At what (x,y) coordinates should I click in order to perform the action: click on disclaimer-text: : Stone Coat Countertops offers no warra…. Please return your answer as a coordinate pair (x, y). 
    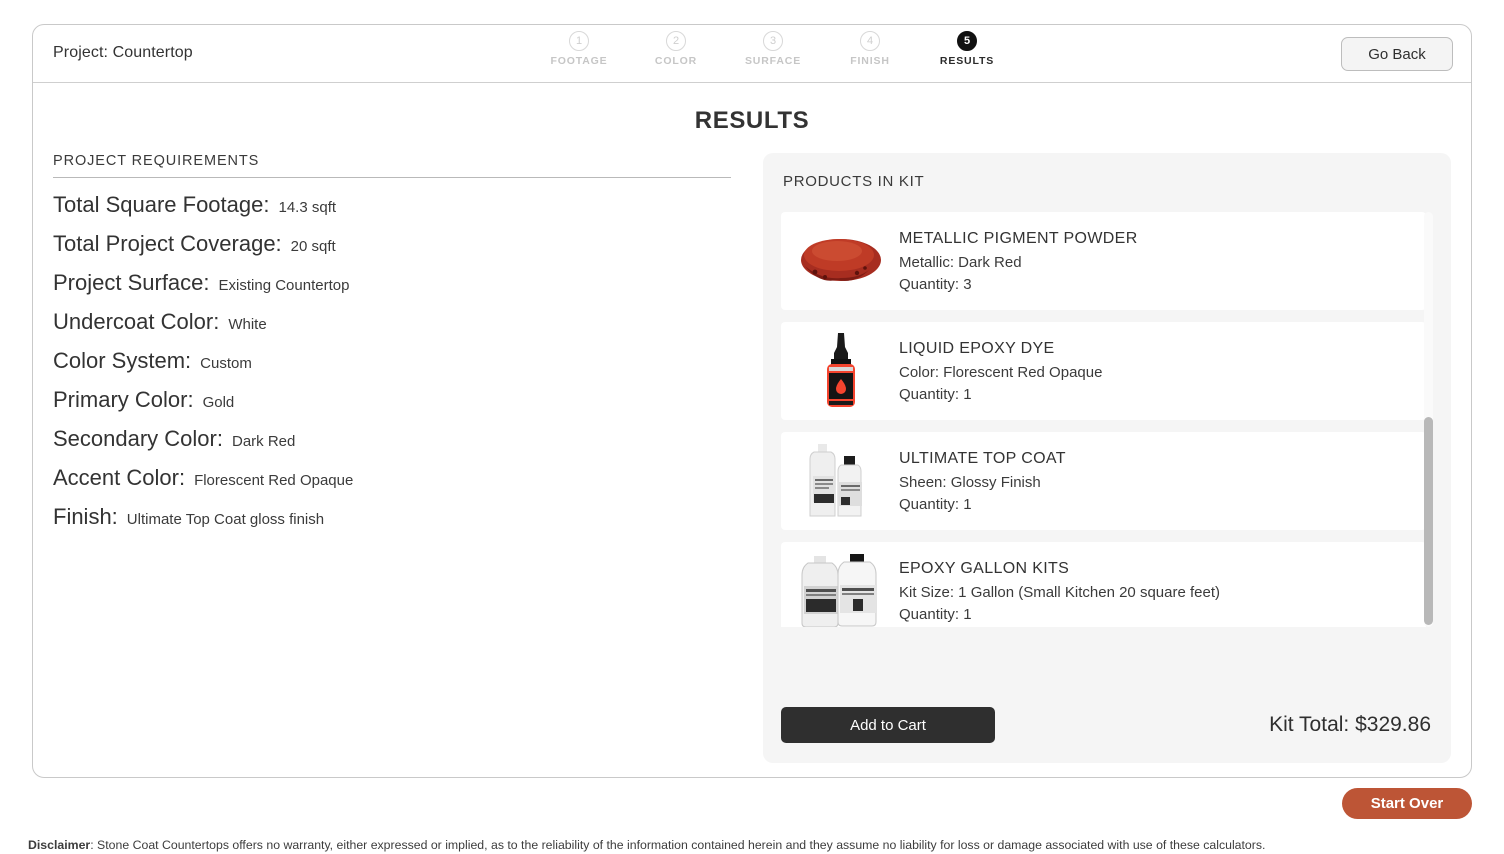
    Looking at the image, I should click on (678, 845).